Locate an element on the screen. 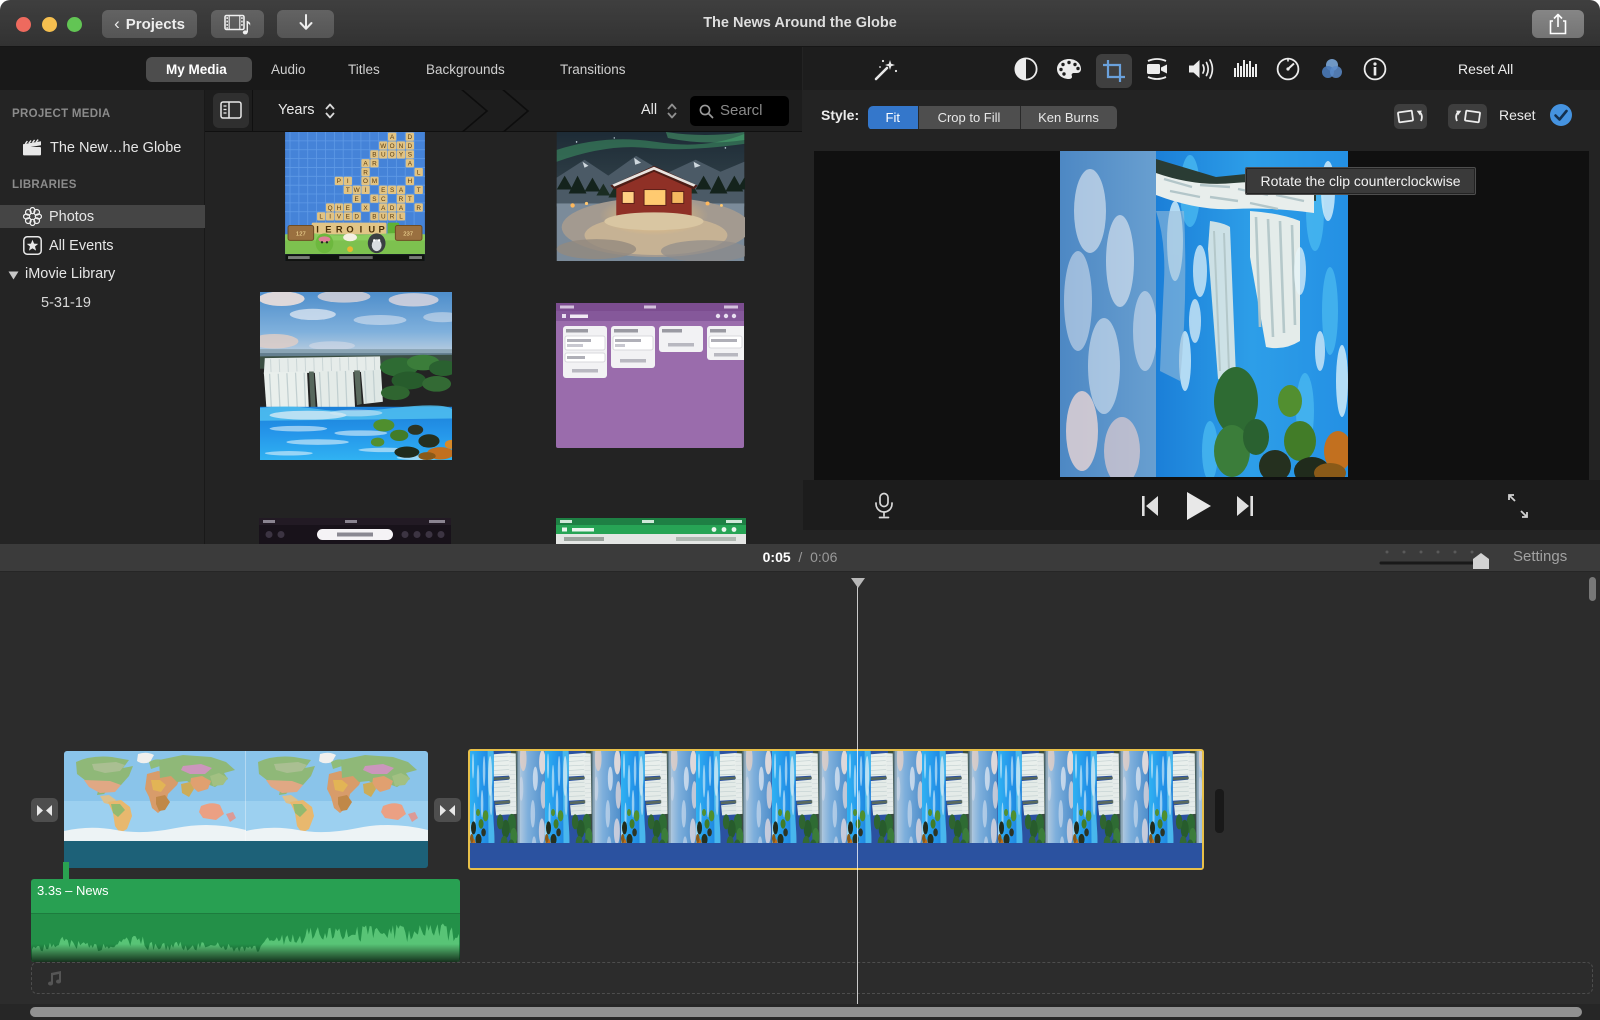 Image resolution: width=1600 pixels, height=1020 pixels. svg-text: Q is located at coordinates (330, 208).